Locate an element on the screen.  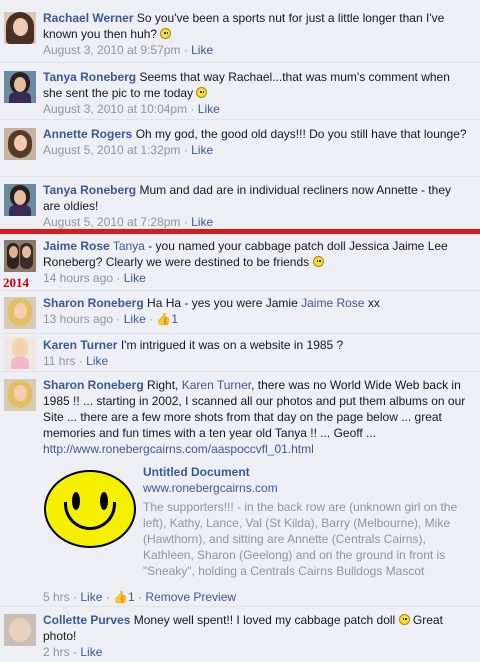
smiley-face-thumbnail-icon is located at coordinates (90, 509).